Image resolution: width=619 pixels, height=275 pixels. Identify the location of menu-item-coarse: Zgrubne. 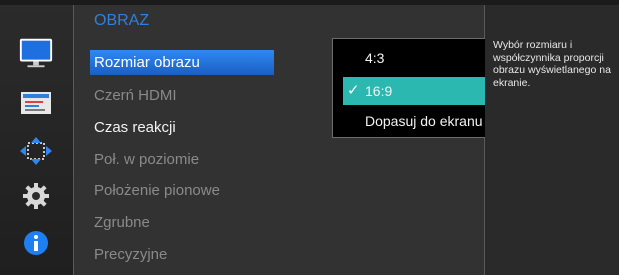
(182, 222).